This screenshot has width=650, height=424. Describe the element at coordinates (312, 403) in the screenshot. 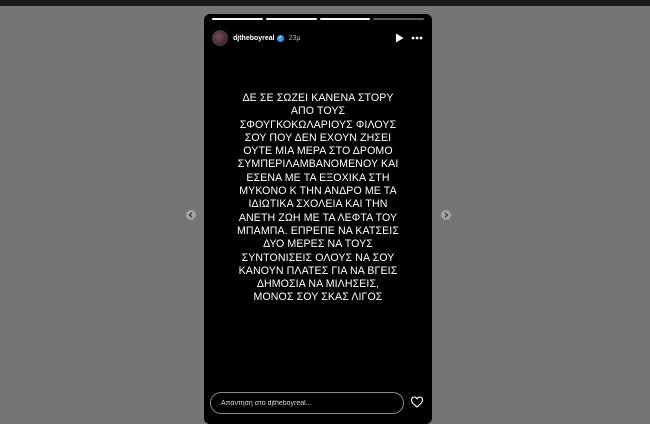

I see `reply-input` at that location.